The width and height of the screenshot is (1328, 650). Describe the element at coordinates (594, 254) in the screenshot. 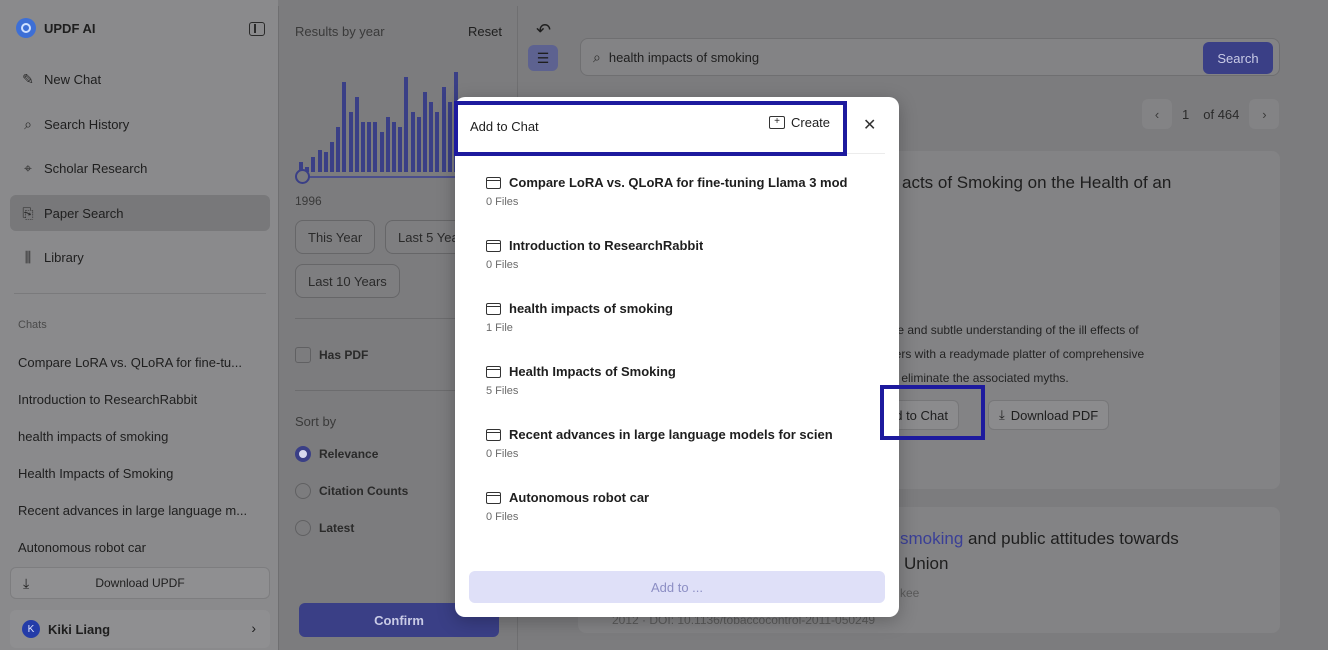

I see `folder-item: Introduction to ResearchRabbit 0 Files` at that location.